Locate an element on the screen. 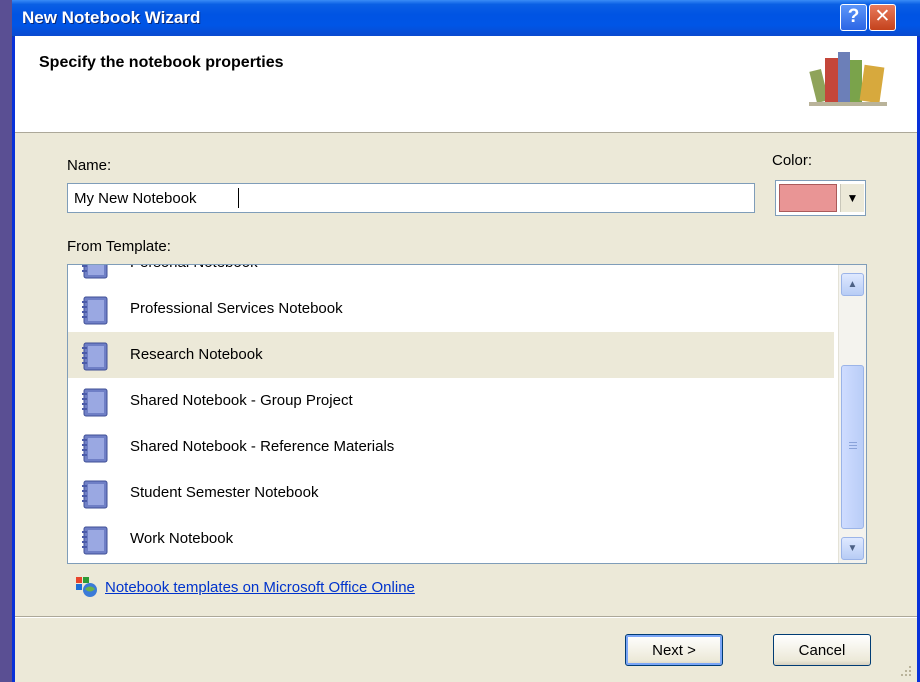 Image resolution: width=920 pixels, height=682 pixels. template-item-label: Work Notebook is located at coordinates (182, 538).